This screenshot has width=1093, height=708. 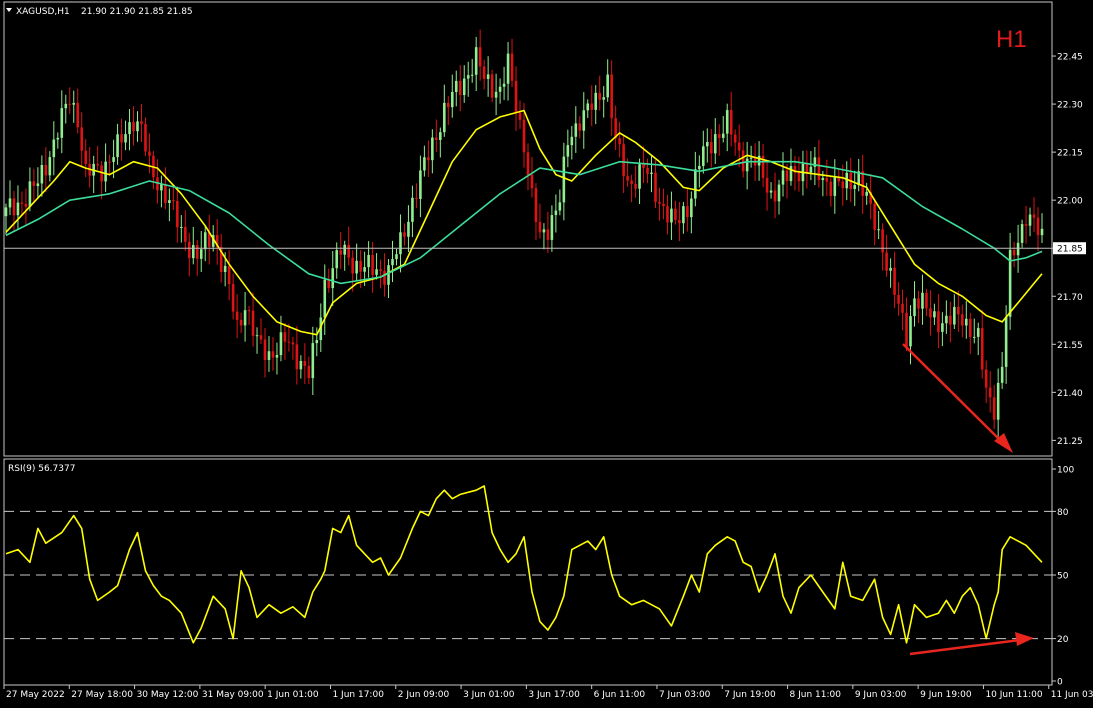 What do you see at coordinates (102, 695) in the screenshot?
I see `time-tick-label: 27 May 18:00` at bounding box center [102, 695].